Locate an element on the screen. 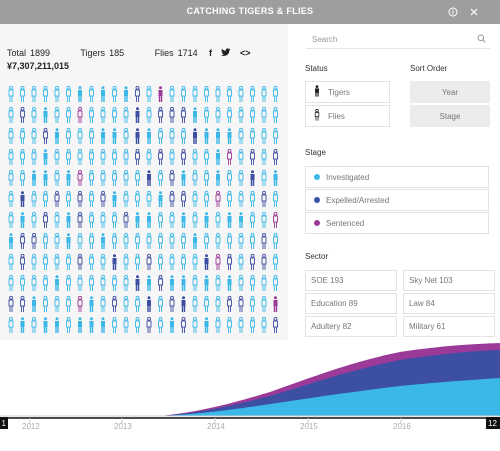 The image size is (500, 451). stage-investigated-option: Investigated is located at coordinates (397, 177).